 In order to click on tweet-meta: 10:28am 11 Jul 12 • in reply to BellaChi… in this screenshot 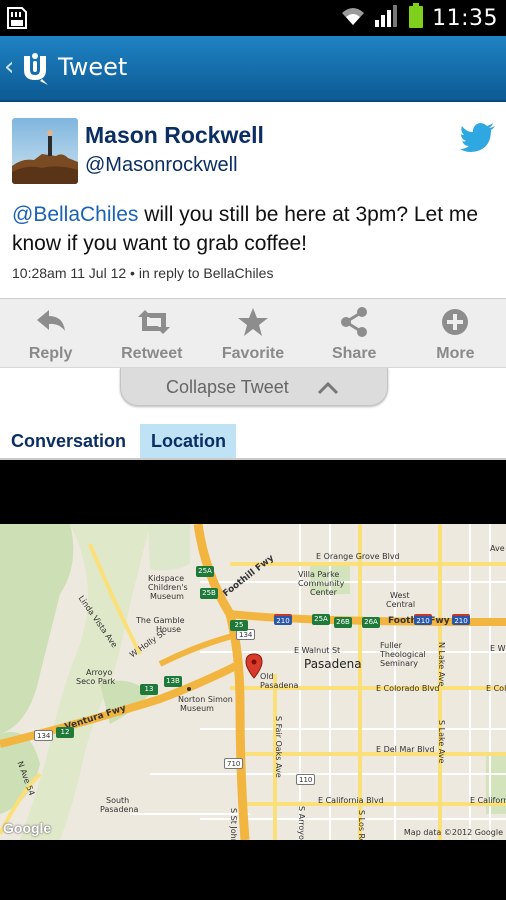, I will do `click(142, 273)`.